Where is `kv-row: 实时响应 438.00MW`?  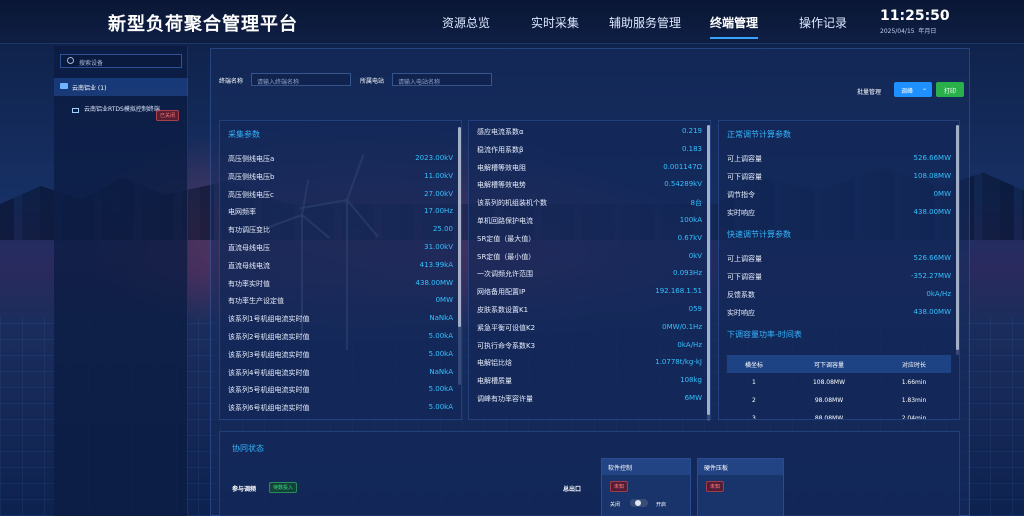
kv-row: 实时响应 438.00MW is located at coordinates (839, 315).